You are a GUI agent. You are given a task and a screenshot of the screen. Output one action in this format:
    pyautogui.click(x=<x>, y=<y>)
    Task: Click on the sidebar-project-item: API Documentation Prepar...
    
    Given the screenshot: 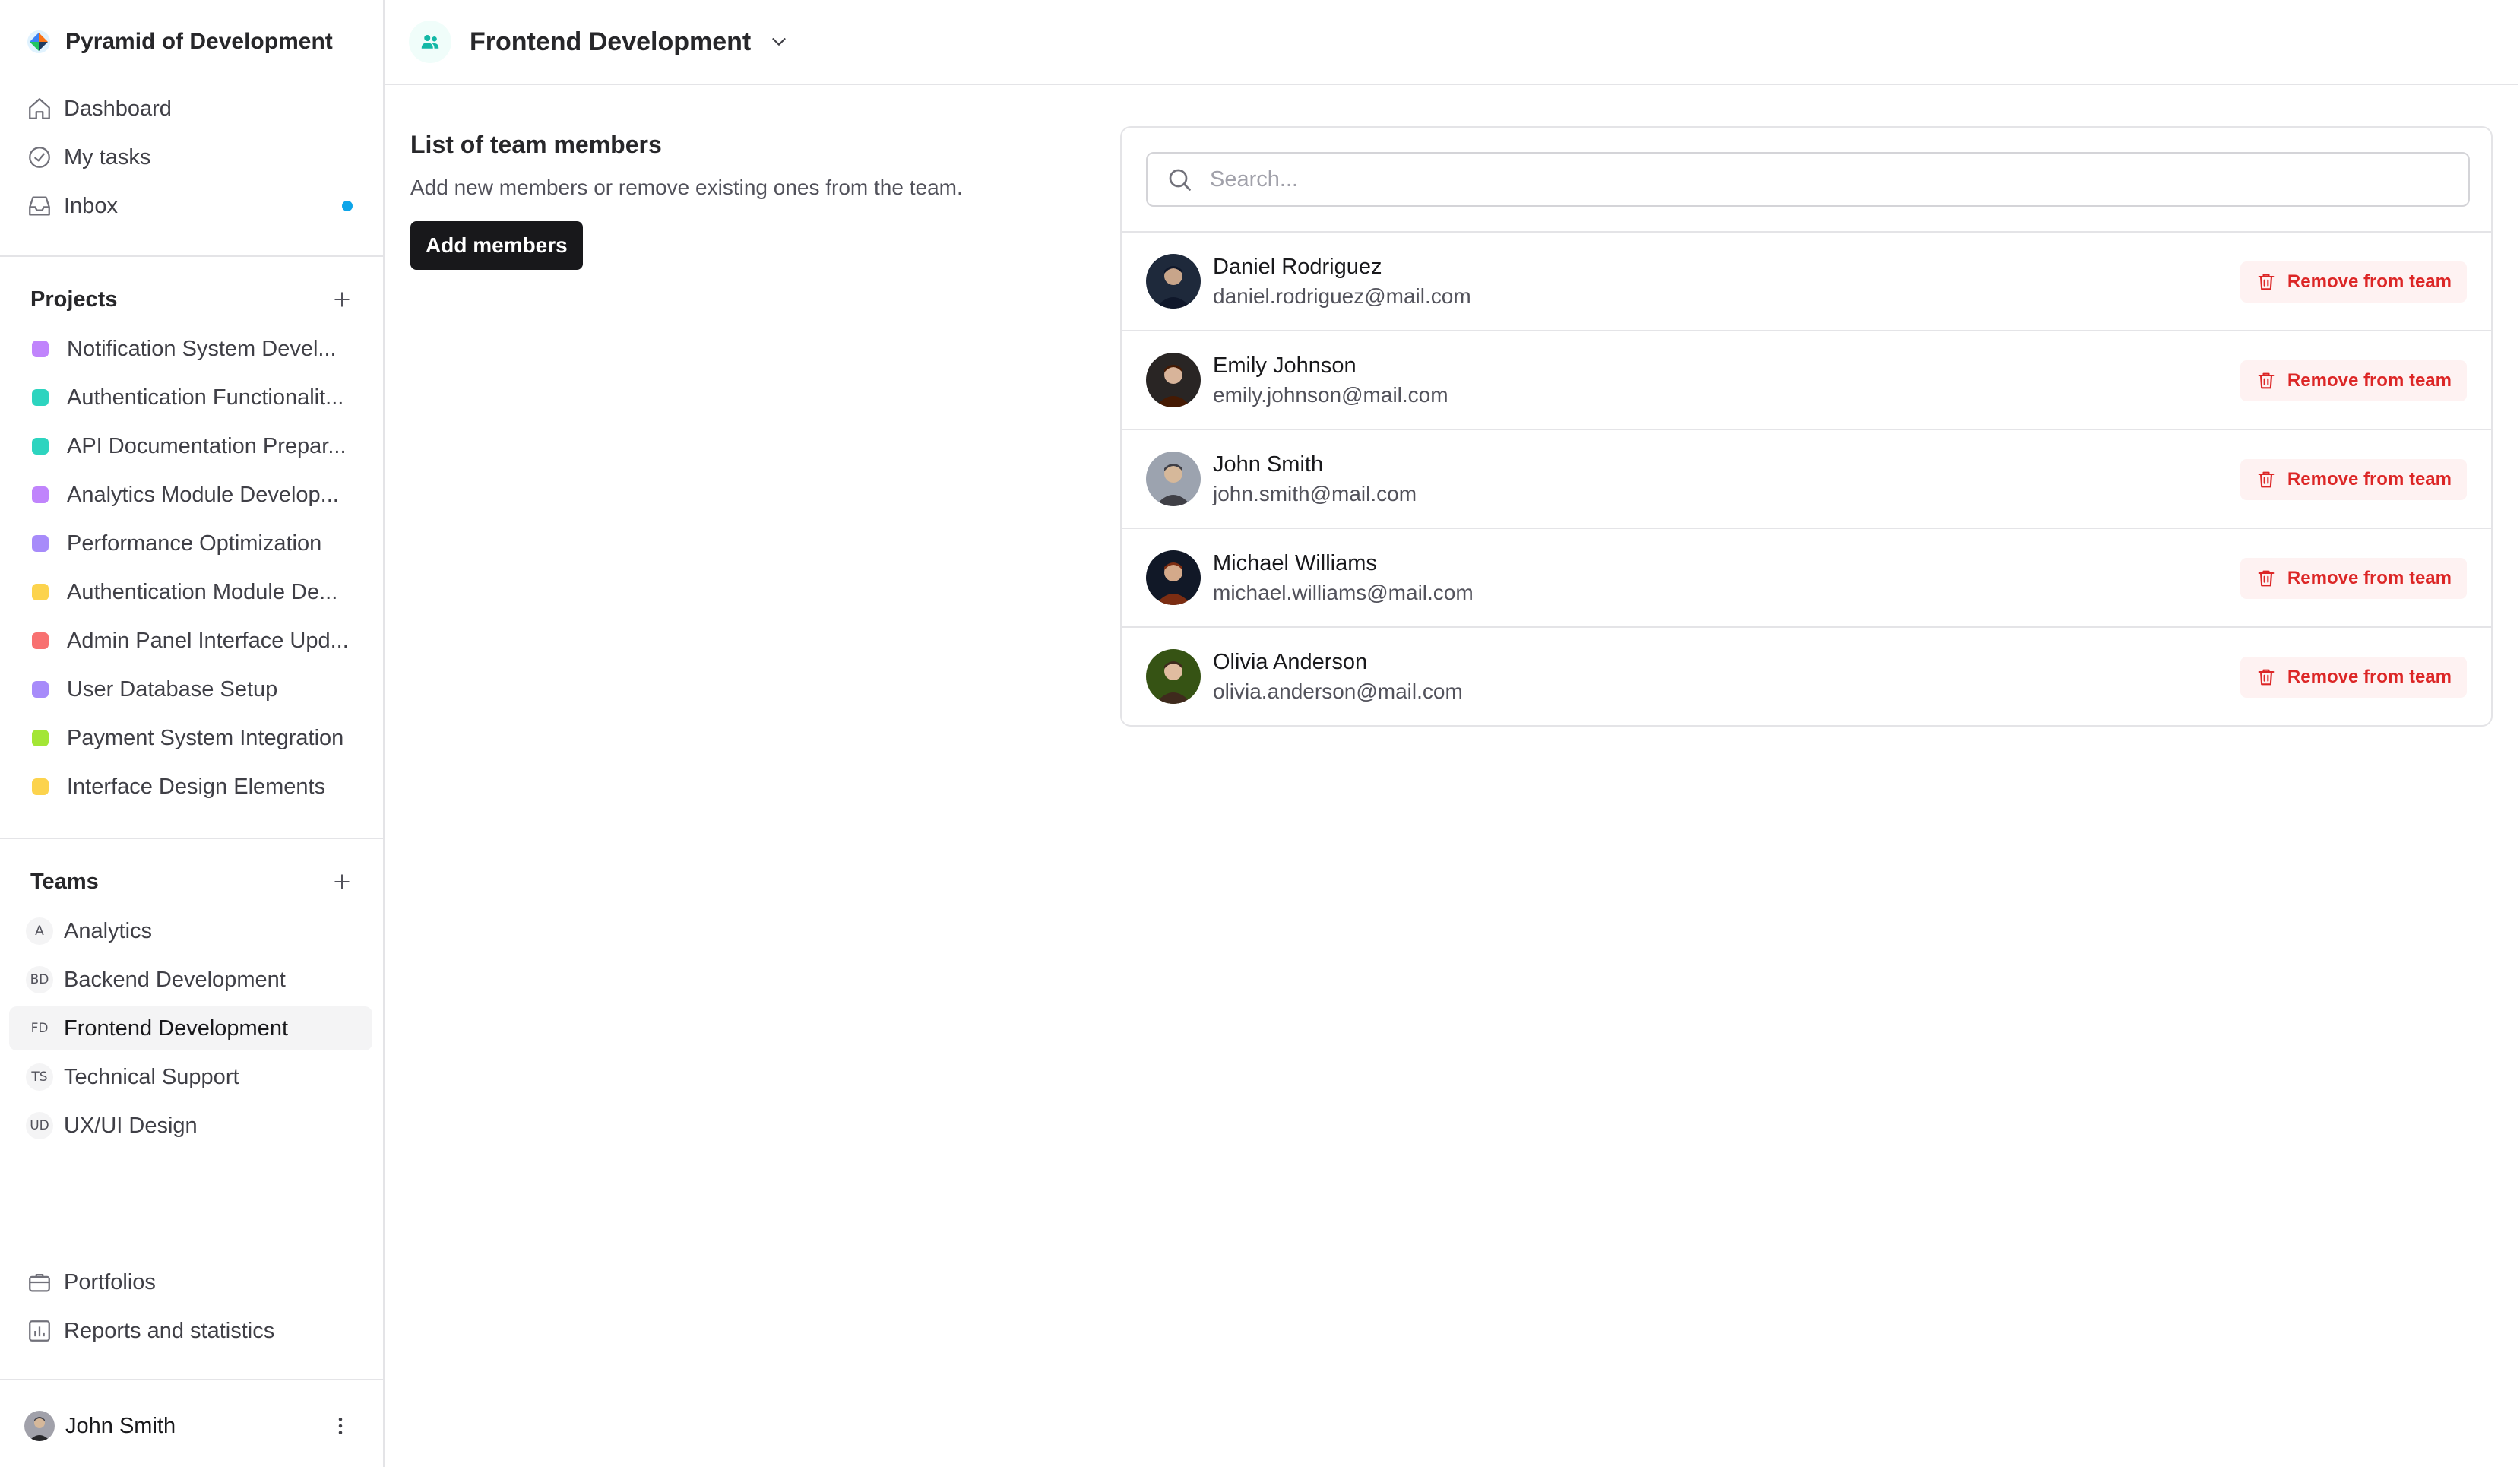 What is the action you would take?
    pyautogui.click(x=190, y=446)
    